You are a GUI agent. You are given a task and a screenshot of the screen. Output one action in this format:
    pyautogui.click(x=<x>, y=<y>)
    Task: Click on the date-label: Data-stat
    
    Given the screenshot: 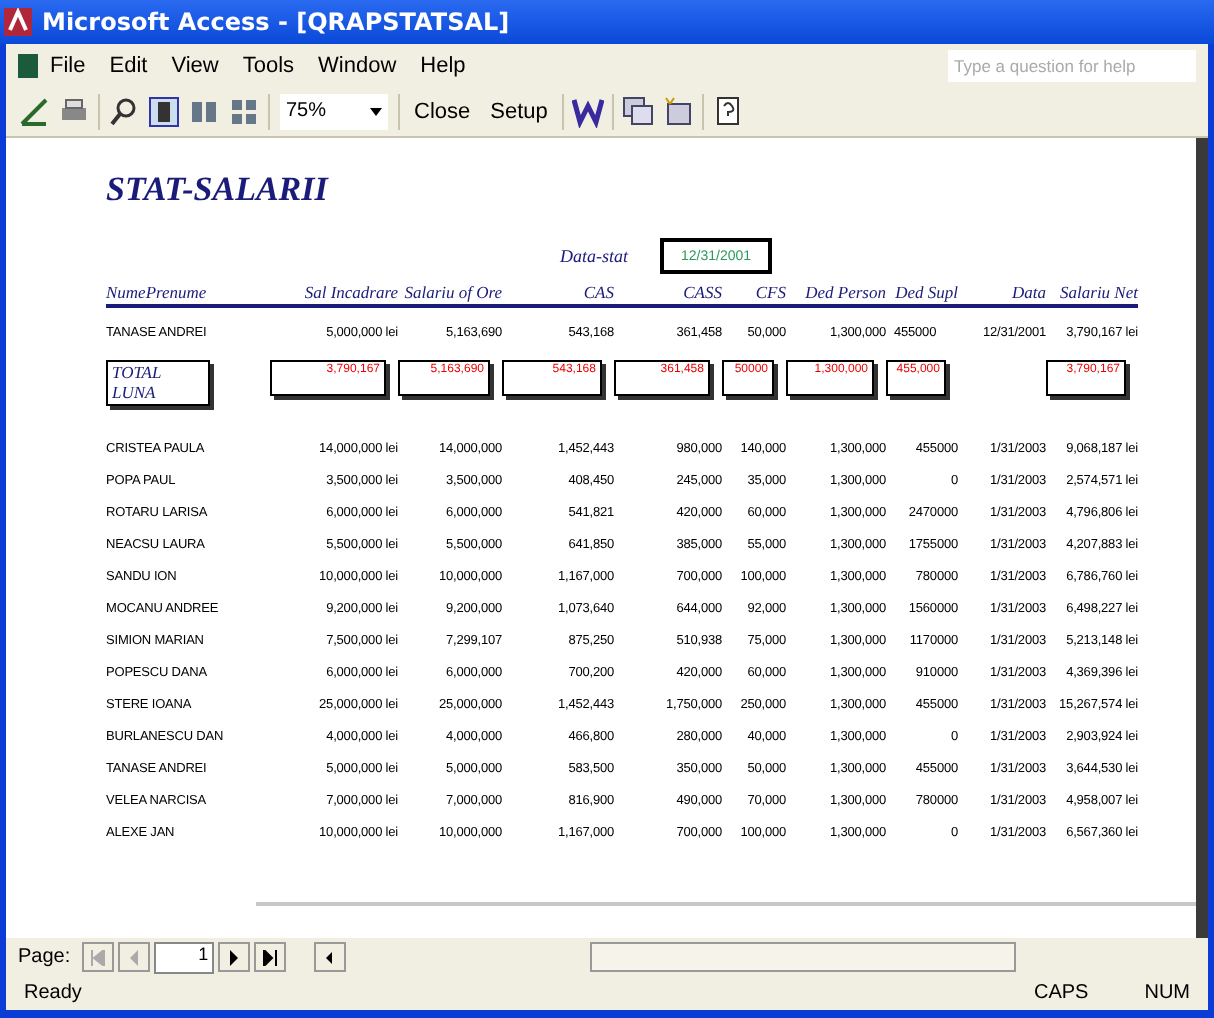 What is the action you would take?
    pyautogui.click(x=594, y=256)
    